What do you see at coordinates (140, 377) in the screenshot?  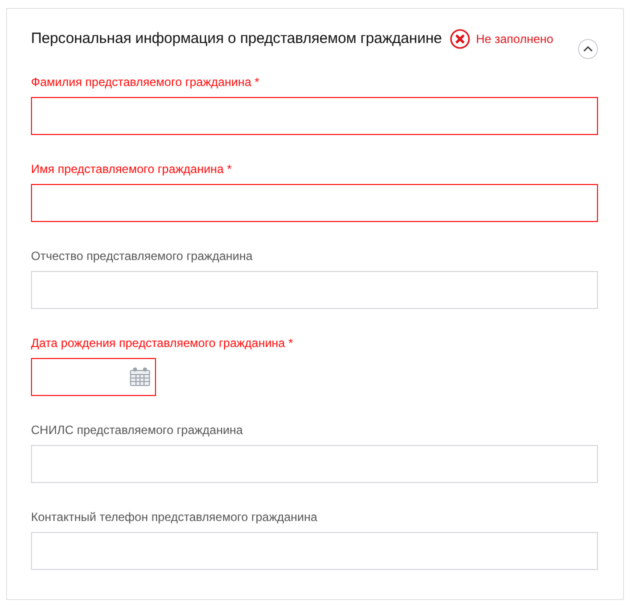 I see `calendar-icon` at bounding box center [140, 377].